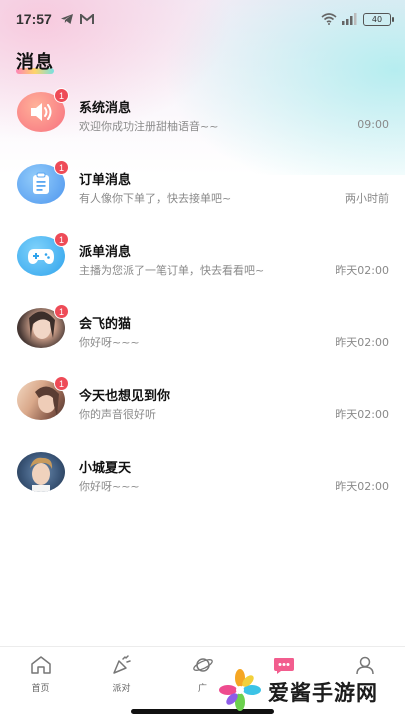 This screenshot has width=405, height=720. I want to click on list-item: 1 订单消息 有人像你下单了，快去接单吧~ 两小时前, so click(202, 184).